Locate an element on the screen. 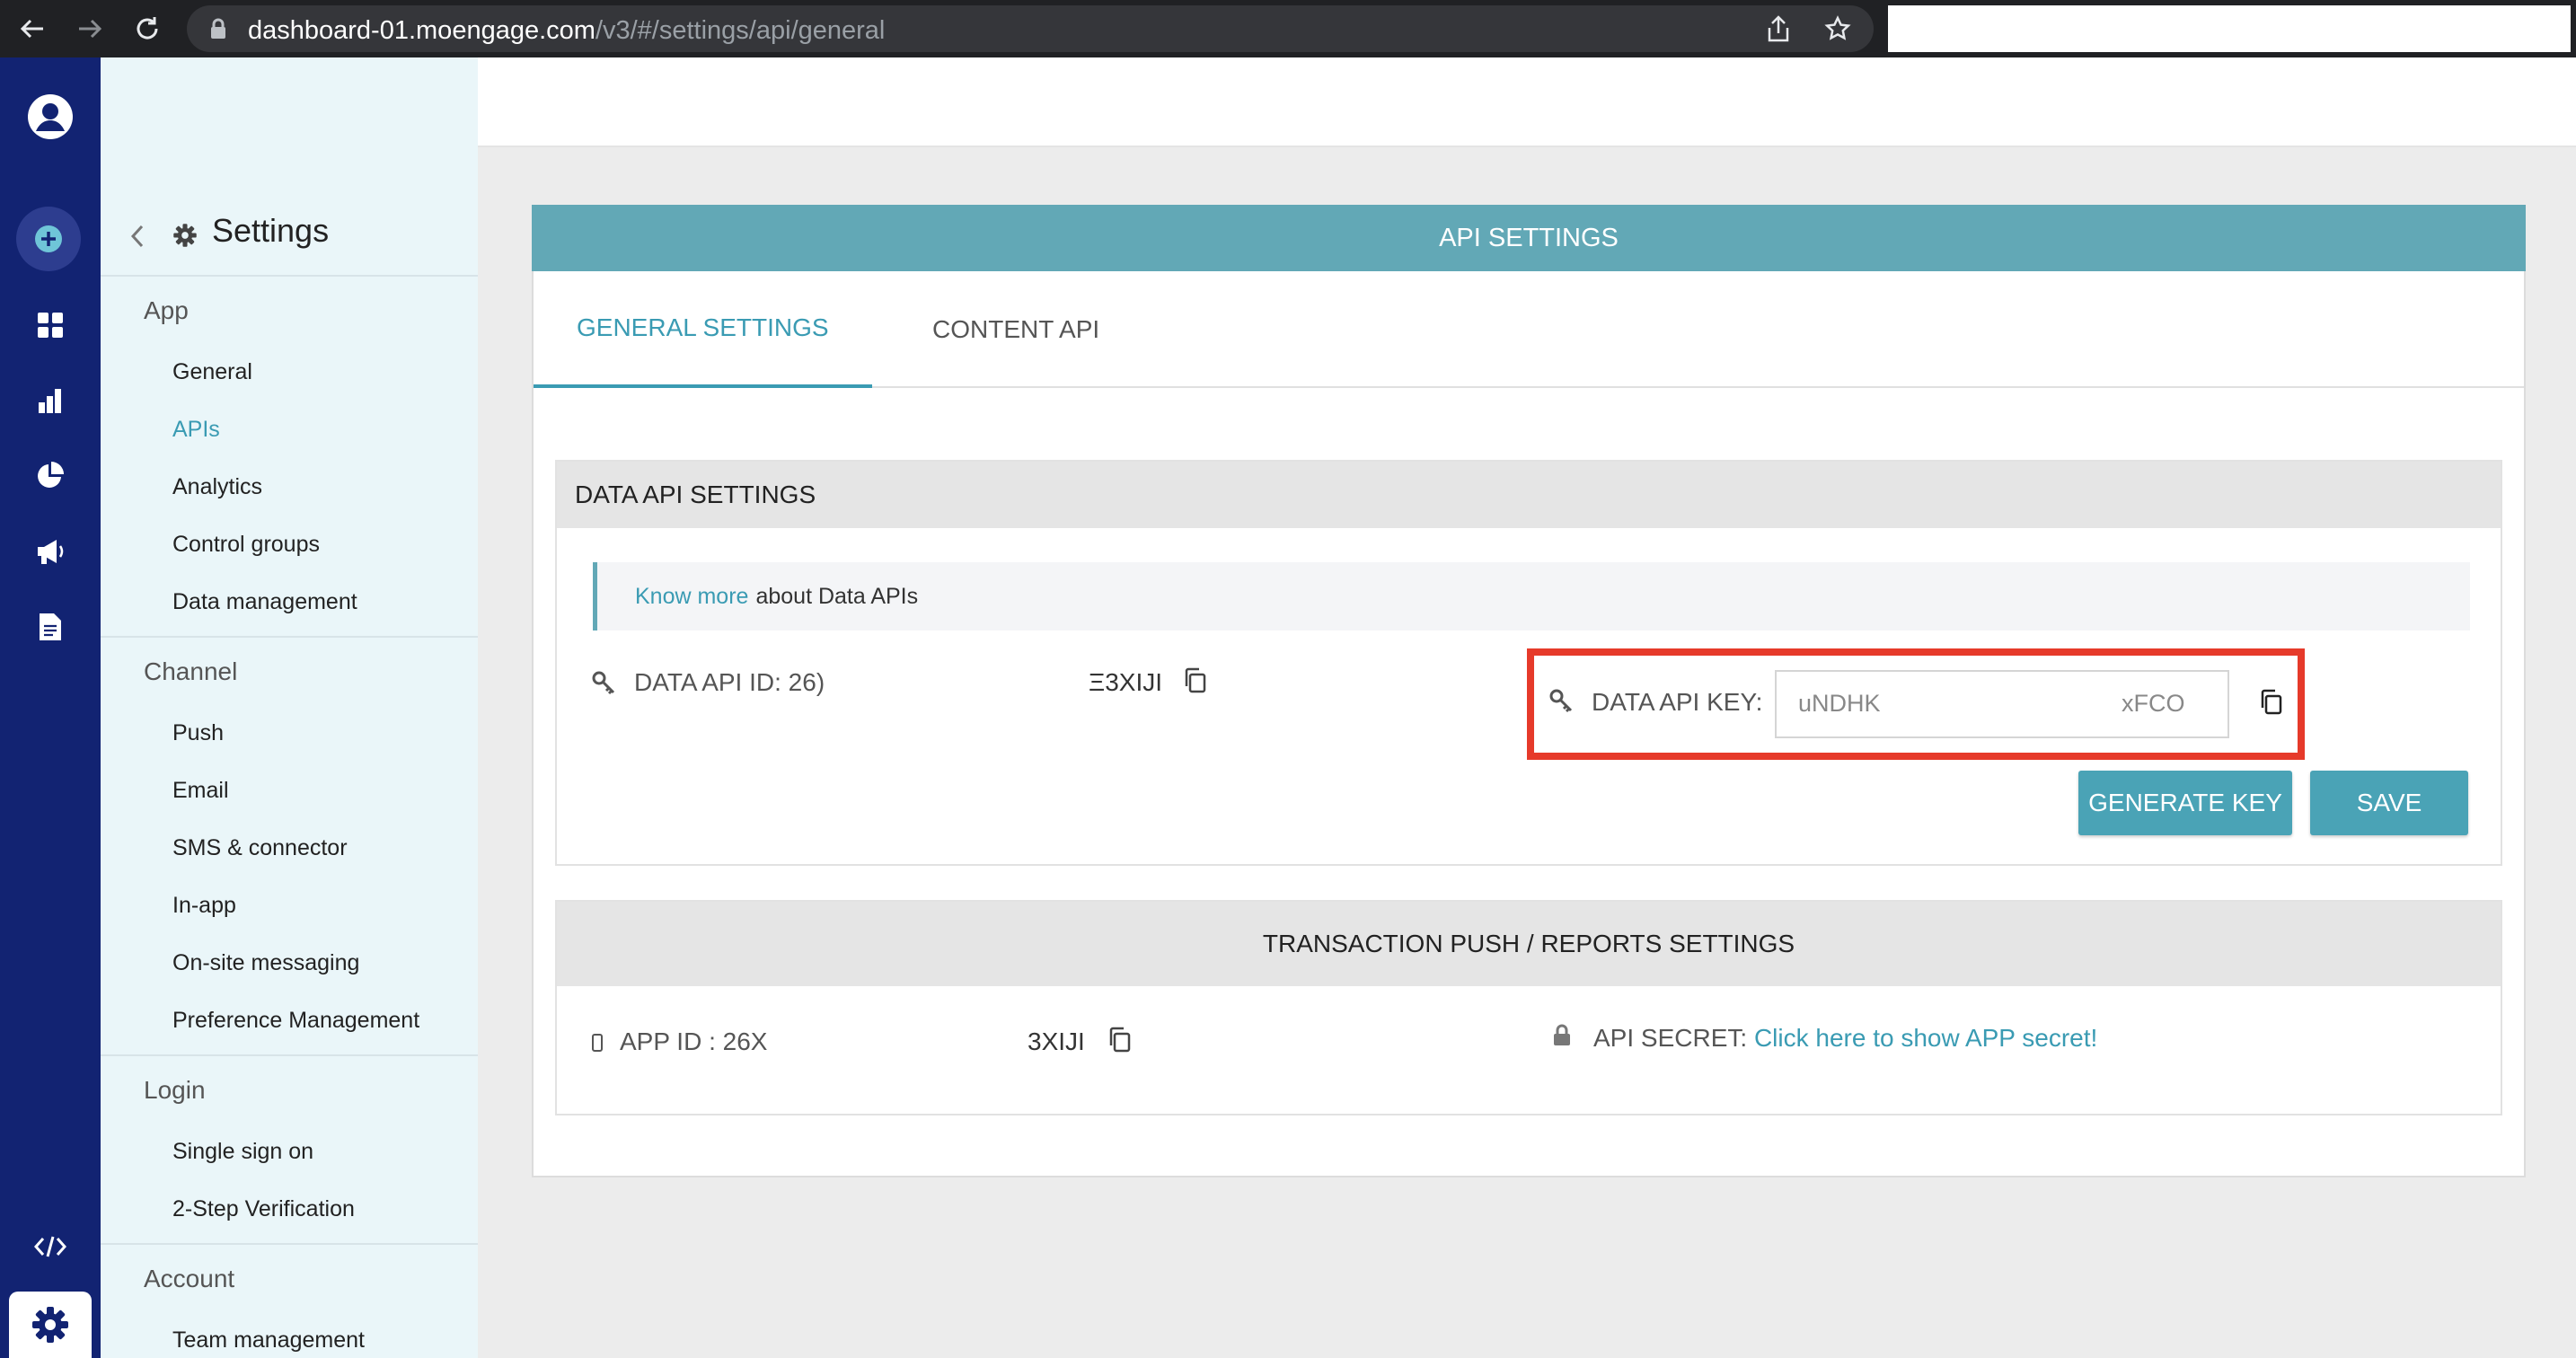  data-api-key-label: DATA API KEY: is located at coordinates (1677, 702).